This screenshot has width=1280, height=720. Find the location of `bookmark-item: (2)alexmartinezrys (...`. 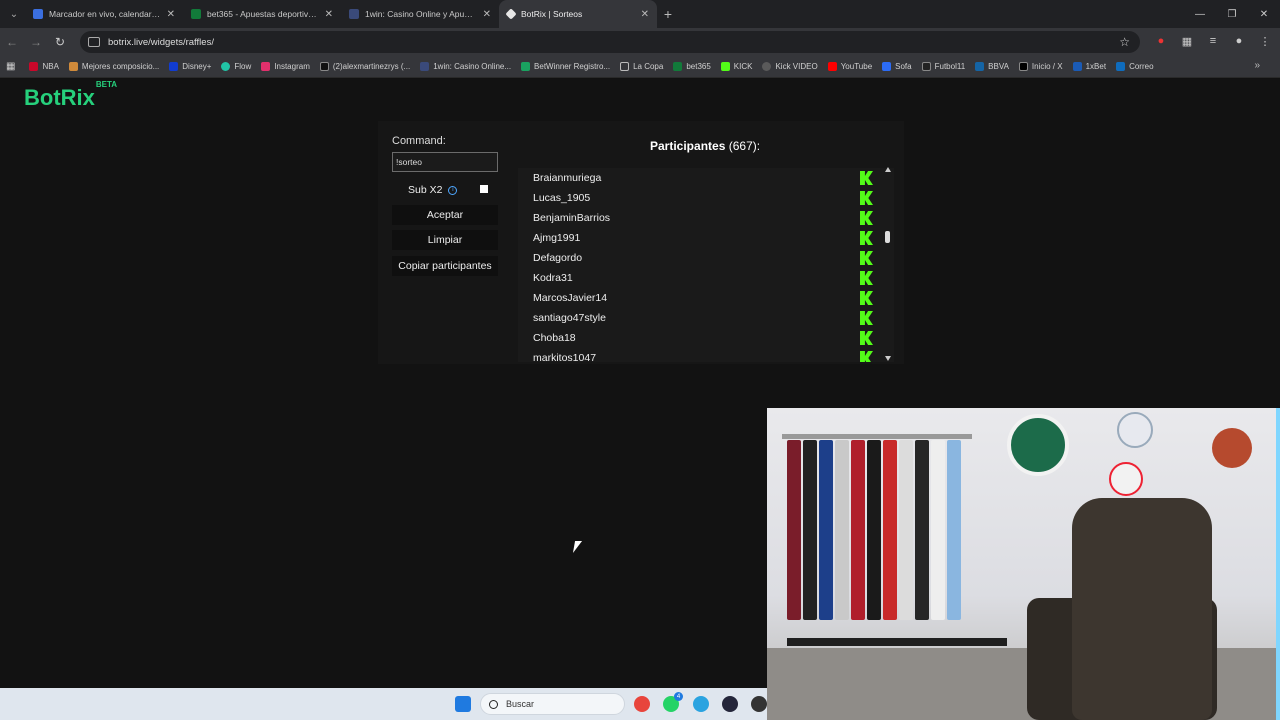

bookmark-item: (2)alexmartinezrys (... is located at coordinates (364, 66).